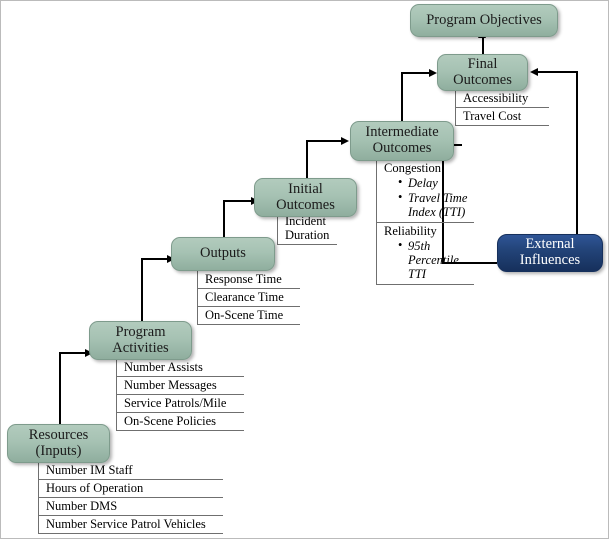 This screenshot has width=609, height=539. What do you see at coordinates (534, 71) in the screenshot?
I see `connector-external-to-final-arrowhead` at bounding box center [534, 71].